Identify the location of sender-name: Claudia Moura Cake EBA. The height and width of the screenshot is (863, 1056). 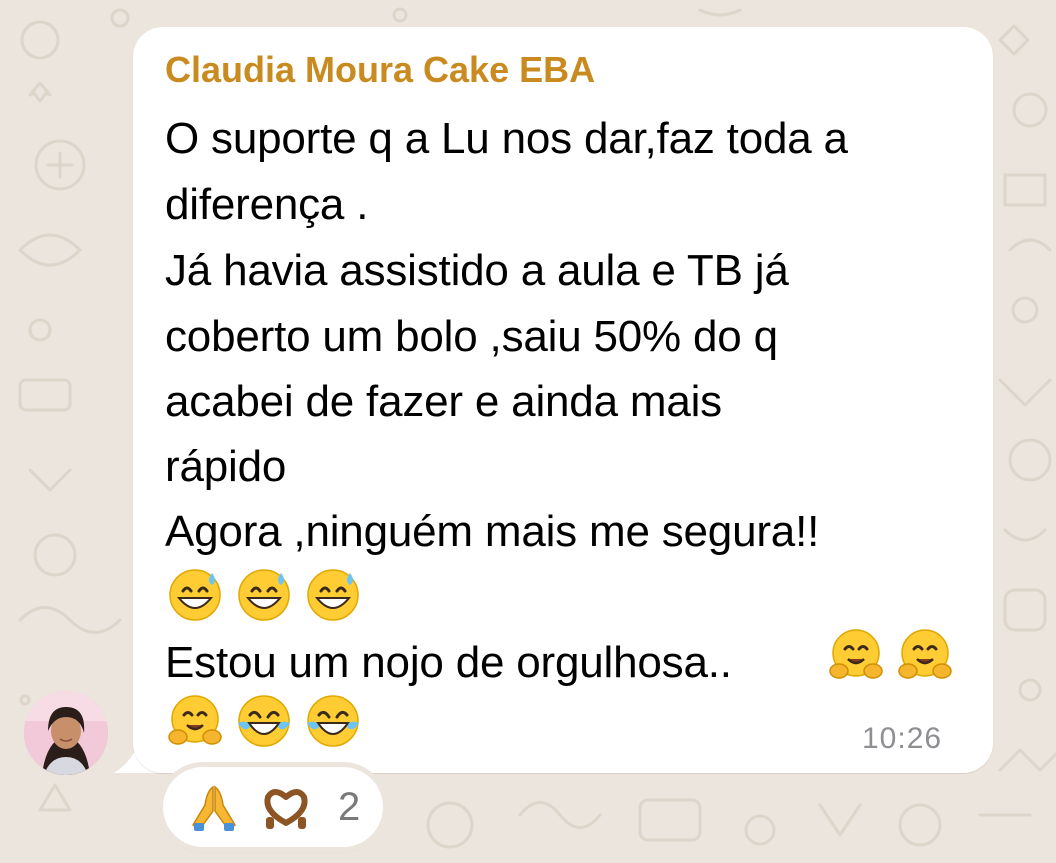
(380, 70).